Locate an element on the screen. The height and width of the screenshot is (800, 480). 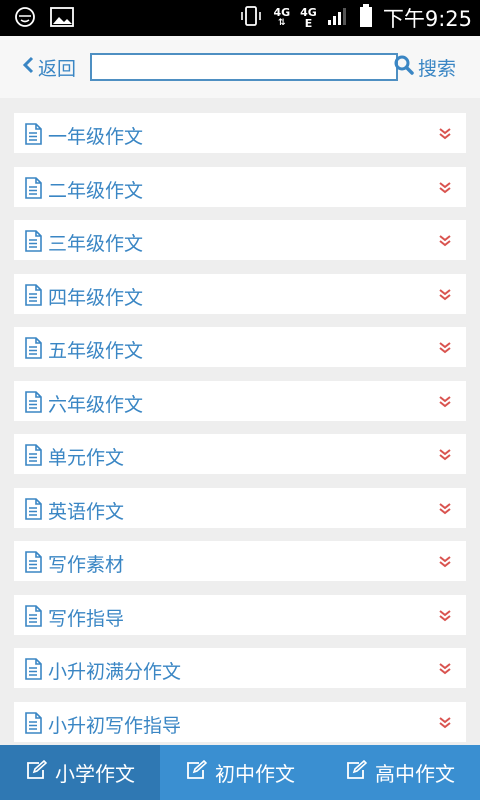
bottom-tab-bar: 小学作文 初中作文 高中作文 is located at coordinates (240, 772).